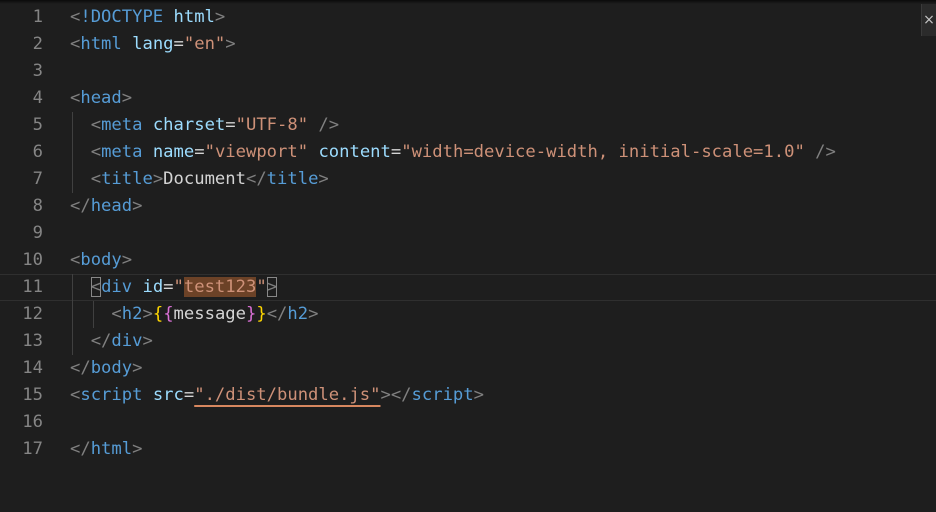  What do you see at coordinates (468, 341) in the screenshot?
I see `code-line: 13 </div>` at bounding box center [468, 341].